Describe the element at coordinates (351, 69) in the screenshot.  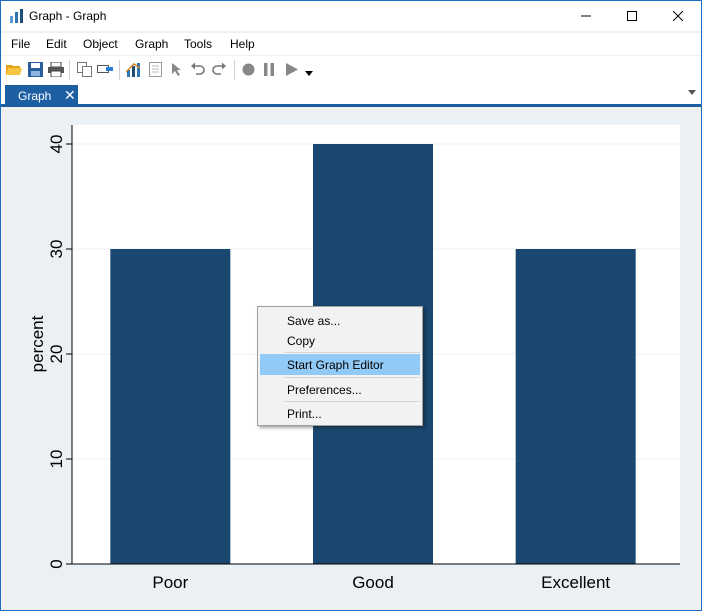
I see `toolbar` at that location.